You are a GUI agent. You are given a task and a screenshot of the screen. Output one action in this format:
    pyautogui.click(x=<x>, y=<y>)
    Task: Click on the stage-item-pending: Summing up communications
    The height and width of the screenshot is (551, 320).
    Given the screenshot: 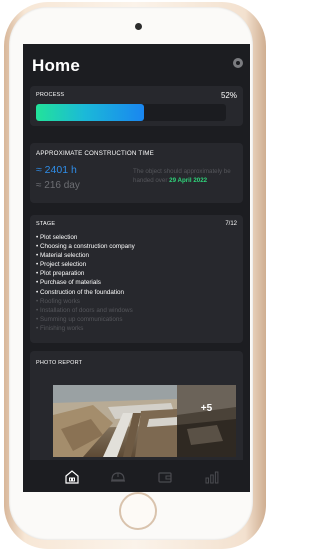 What is the action you would take?
    pyautogui.click(x=85, y=319)
    